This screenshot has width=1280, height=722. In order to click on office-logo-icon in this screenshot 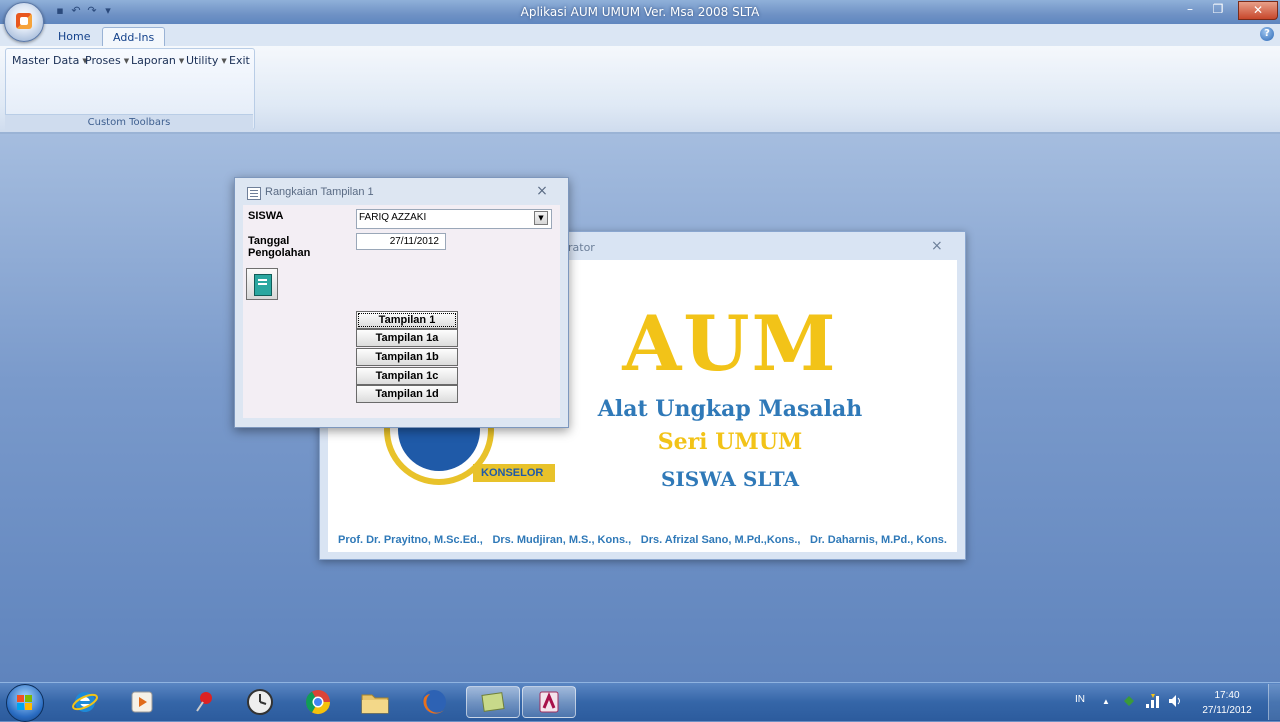, I will do `click(24, 21)`.